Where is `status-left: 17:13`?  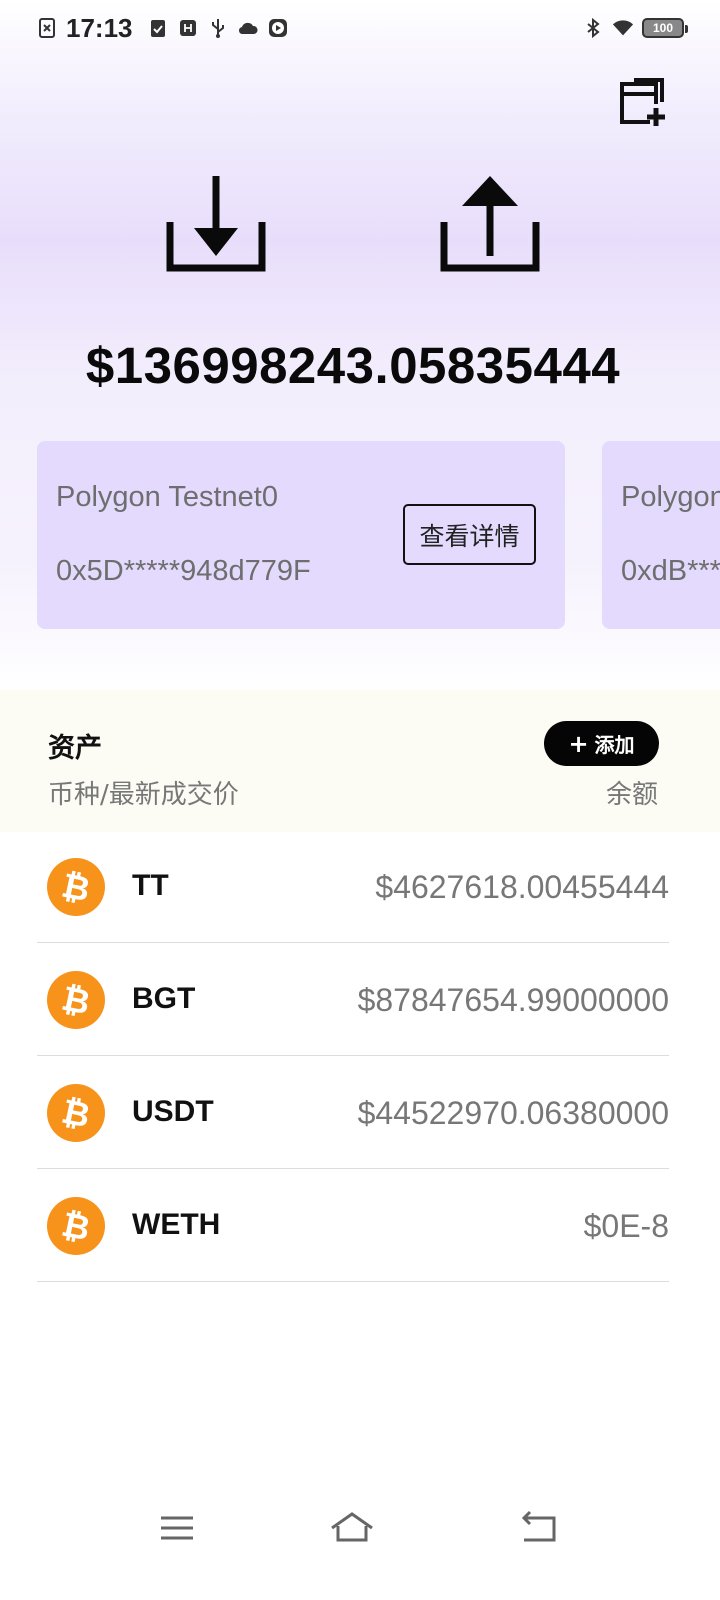 status-left: 17:13 is located at coordinates (162, 28).